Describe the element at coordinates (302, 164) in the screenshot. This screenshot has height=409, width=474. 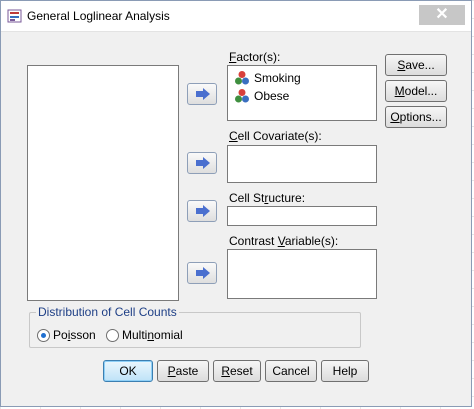
I see `cell-covariates-list` at that location.